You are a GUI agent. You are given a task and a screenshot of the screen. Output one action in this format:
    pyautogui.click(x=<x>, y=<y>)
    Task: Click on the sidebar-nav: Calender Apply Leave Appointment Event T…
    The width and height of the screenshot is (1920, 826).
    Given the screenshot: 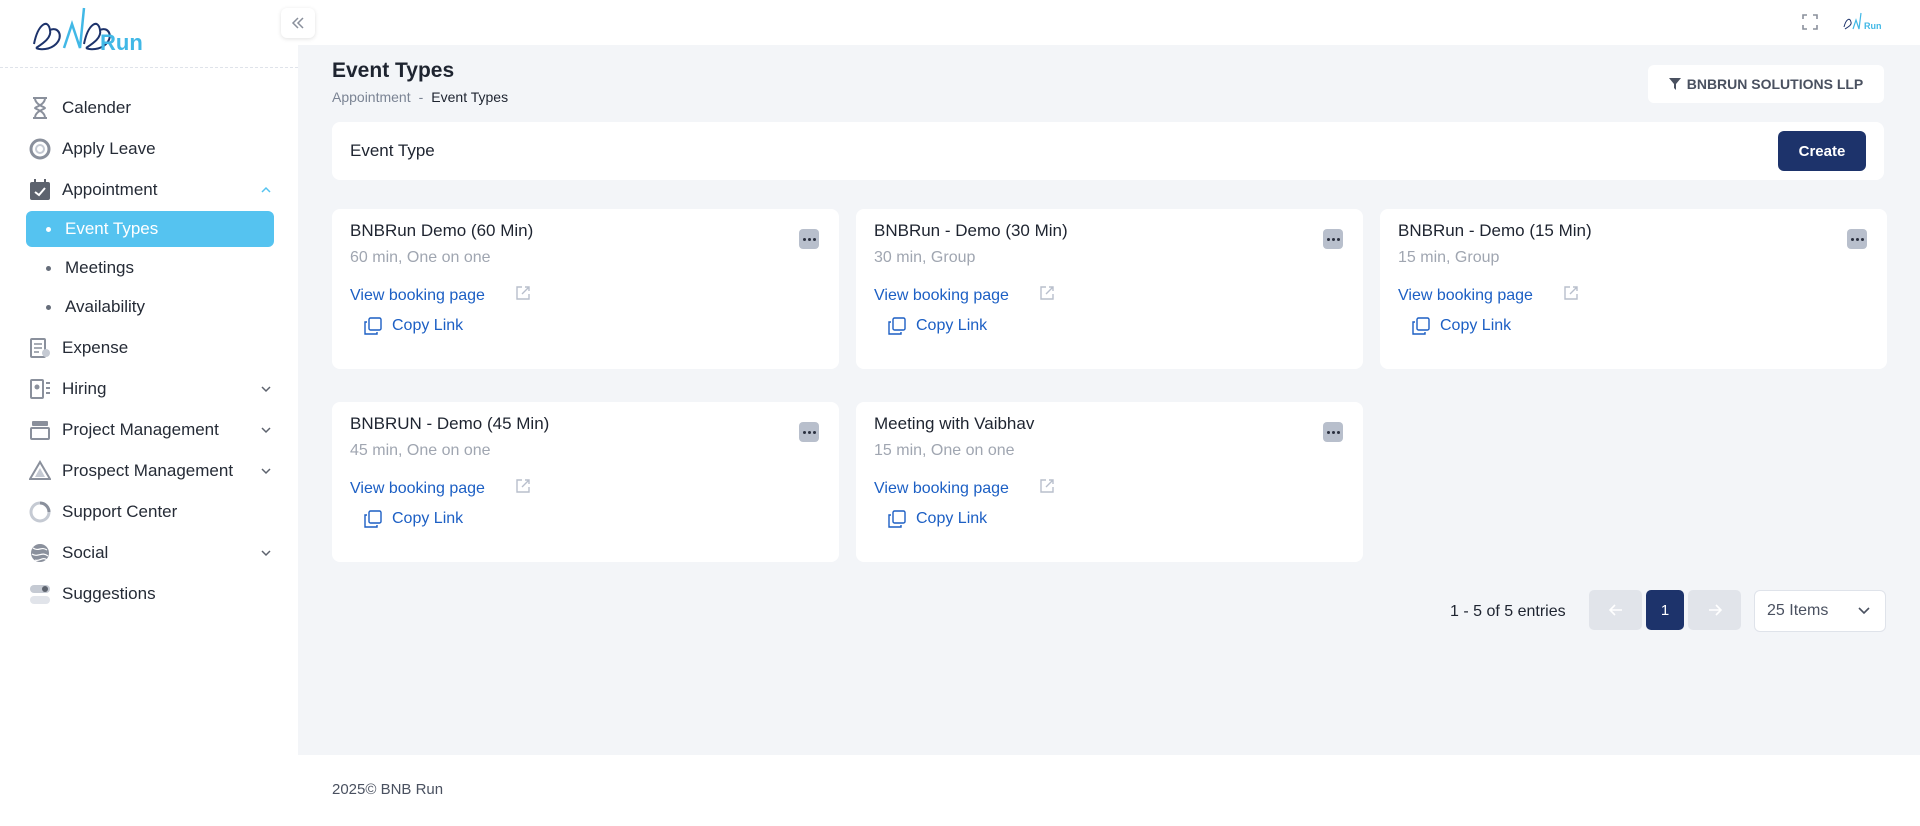 What is the action you would take?
    pyautogui.click(x=149, y=341)
    